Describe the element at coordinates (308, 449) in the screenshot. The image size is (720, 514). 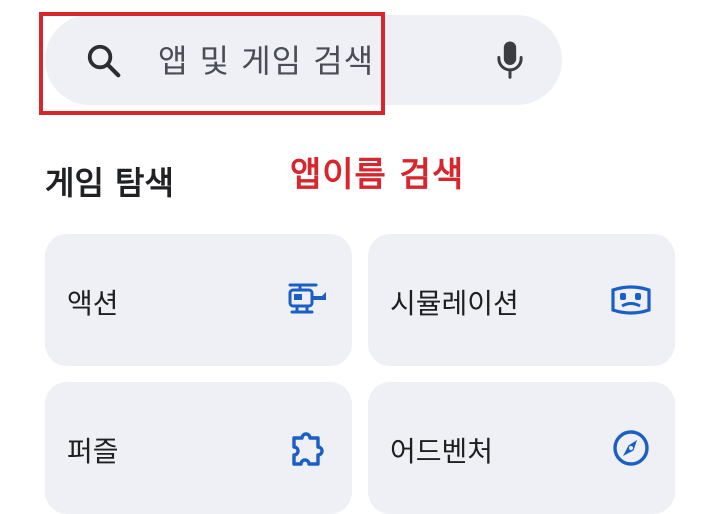
I see `puzzle-piece-icon` at that location.